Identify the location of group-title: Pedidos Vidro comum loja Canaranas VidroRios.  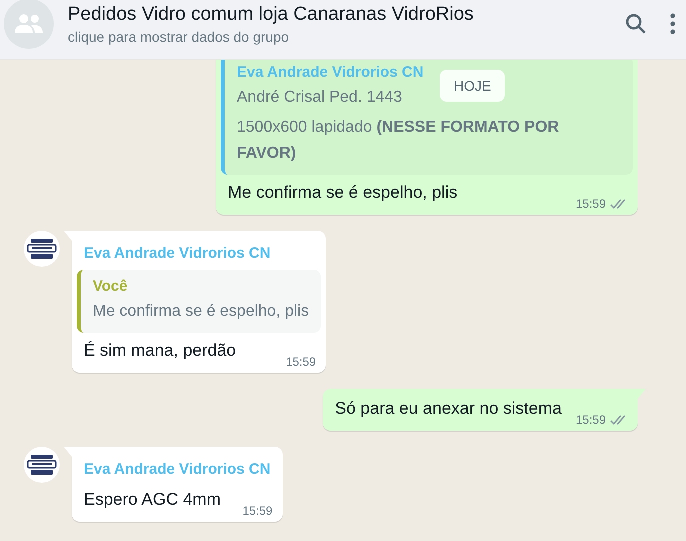
(337, 15).